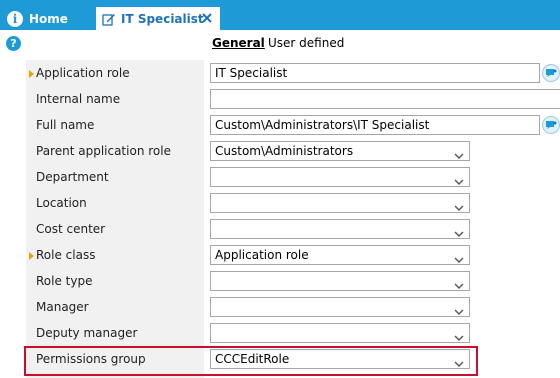 This screenshot has width=560, height=378. Describe the element at coordinates (340, 307) in the screenshot. I see `manager-select` at that location.